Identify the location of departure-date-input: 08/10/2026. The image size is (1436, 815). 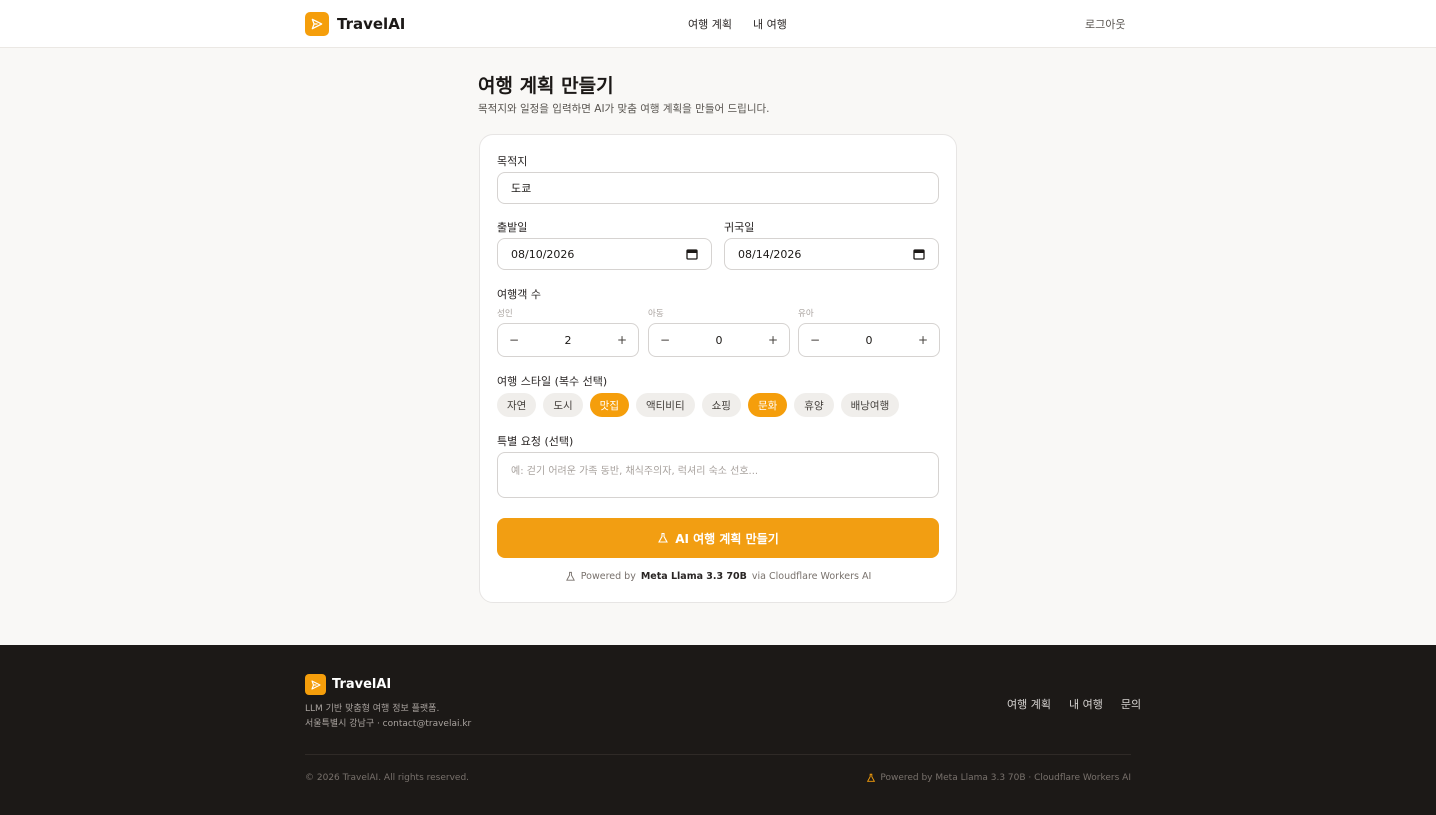
(604, 254).